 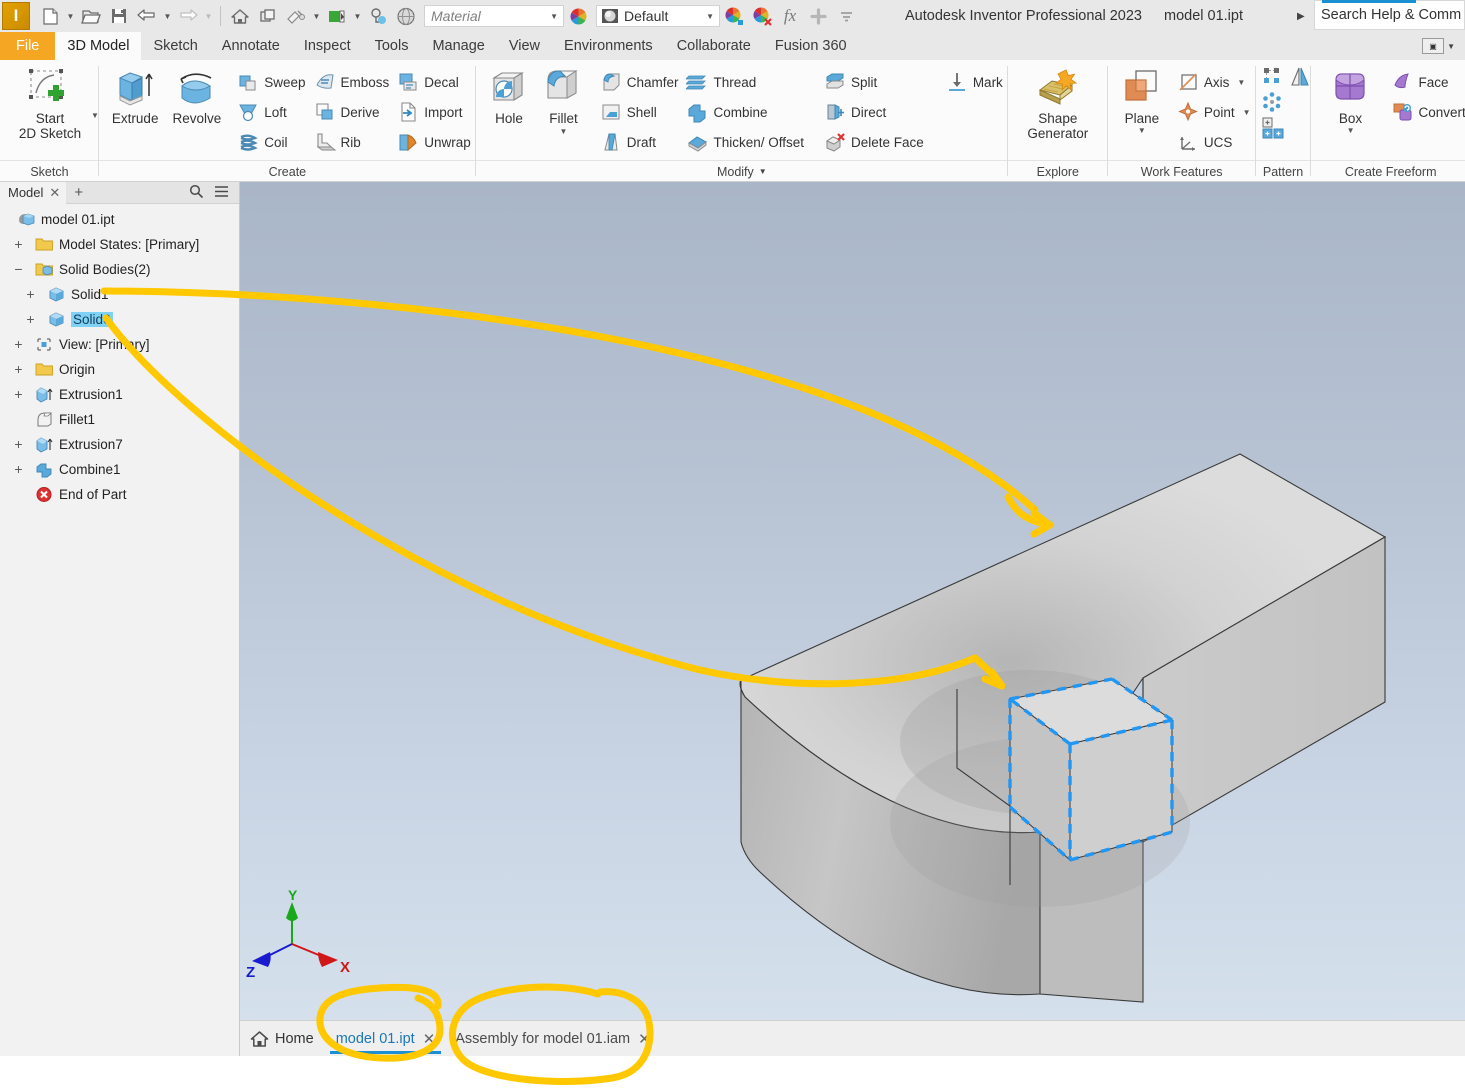 What do you see at coordinates (658, 16) in the screenshot?
I see `appearance-select: Default ▼` at bounding box center [658, 16].